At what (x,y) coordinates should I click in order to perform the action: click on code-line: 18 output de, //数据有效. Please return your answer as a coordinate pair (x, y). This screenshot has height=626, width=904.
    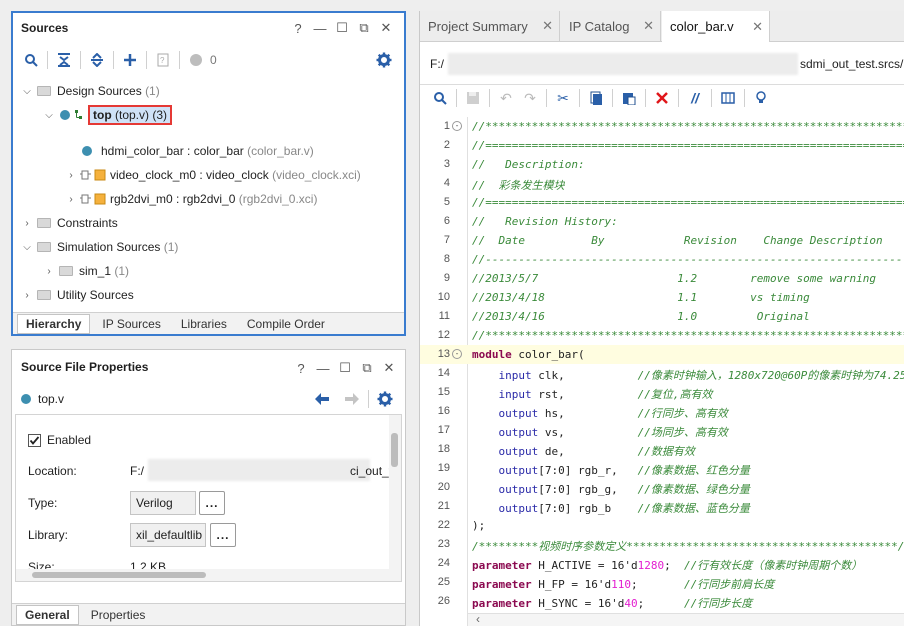
    Looking at the image, I should click on (662, 449).